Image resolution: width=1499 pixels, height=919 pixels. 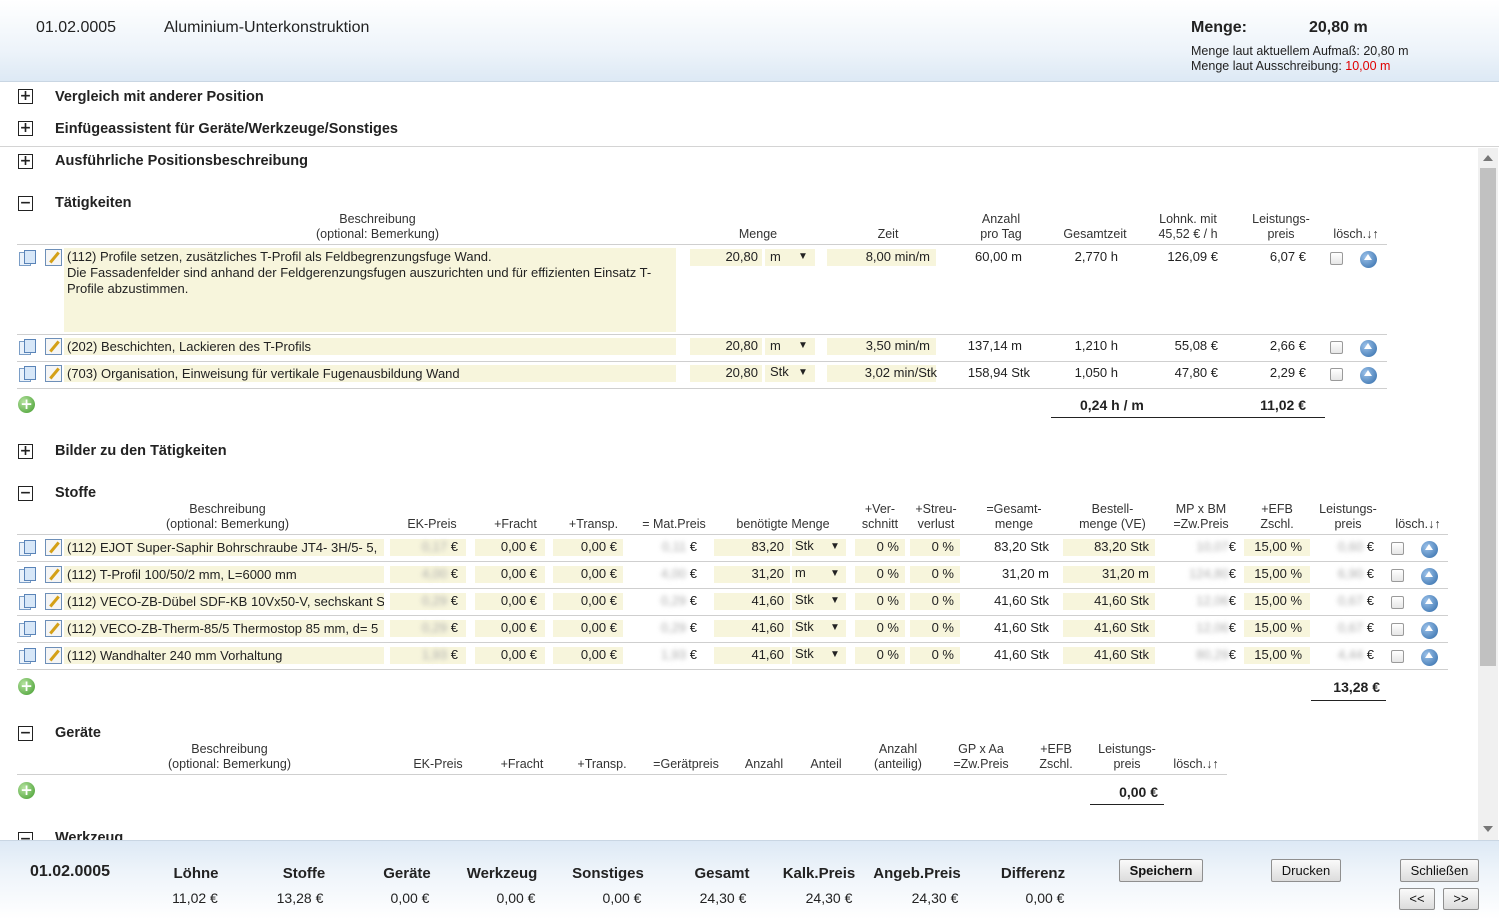 I want to click on leistungspreis-value: 6,90 €, so click(x=1355, y=573).